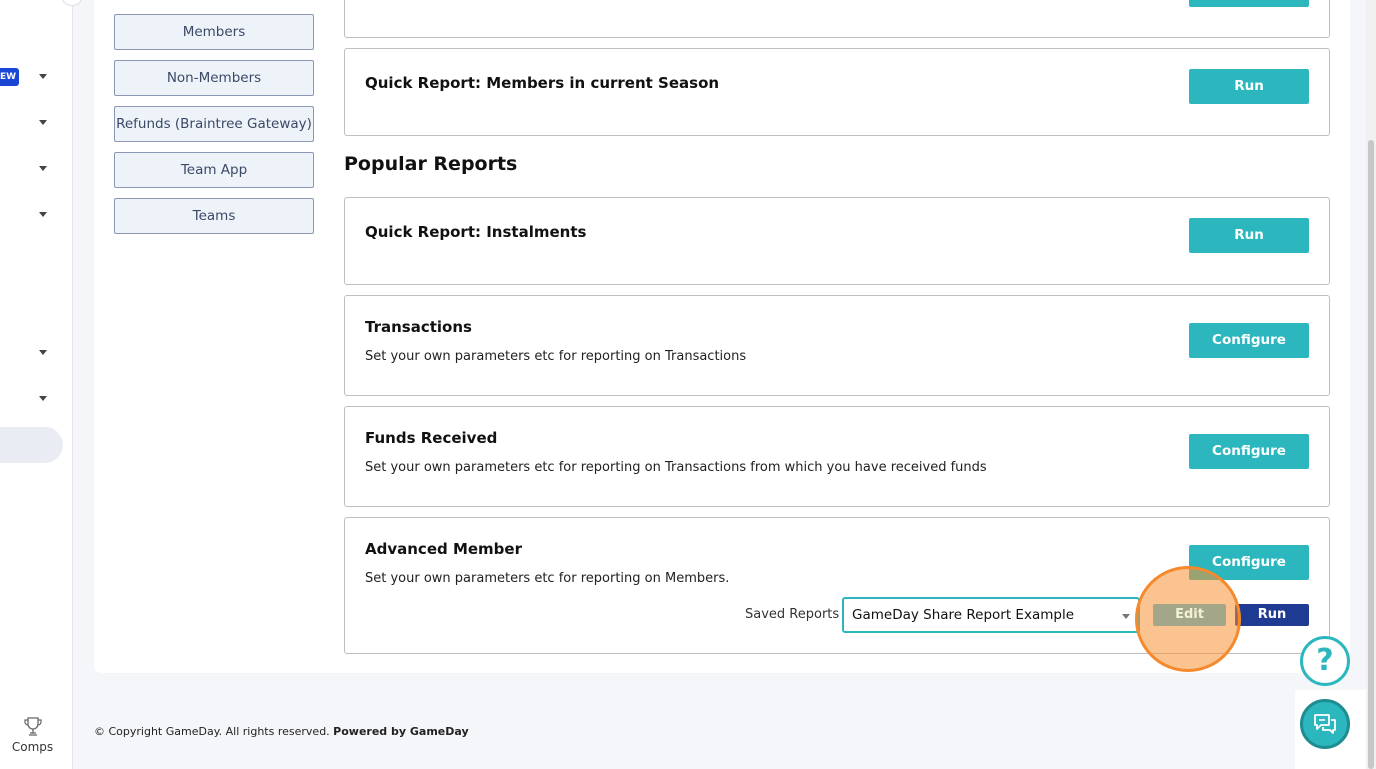  What do you see at coordinates (214, 216) in the screenshot?
I see `category-teams-button: Teams` at bounding box center [214, 216].